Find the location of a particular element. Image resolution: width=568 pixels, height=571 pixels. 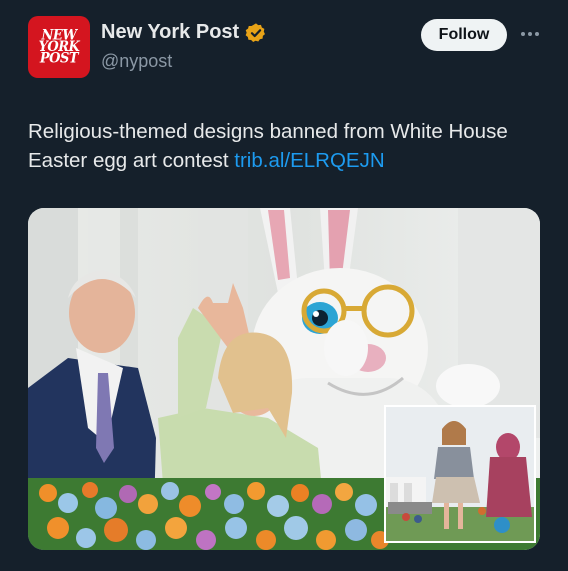

inset-photo is located at coordinates (460, 474).